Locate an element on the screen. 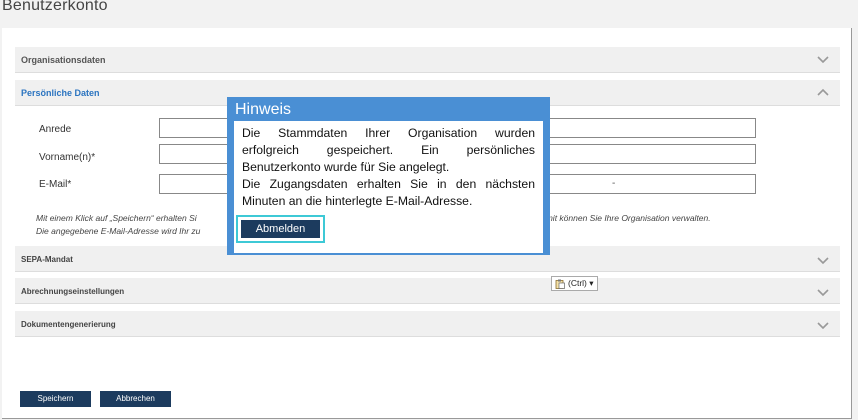 This screenshot has width=858, height=420. section-billing-header: Abrechnungseinstellungen is located at coordinates (427, 291).